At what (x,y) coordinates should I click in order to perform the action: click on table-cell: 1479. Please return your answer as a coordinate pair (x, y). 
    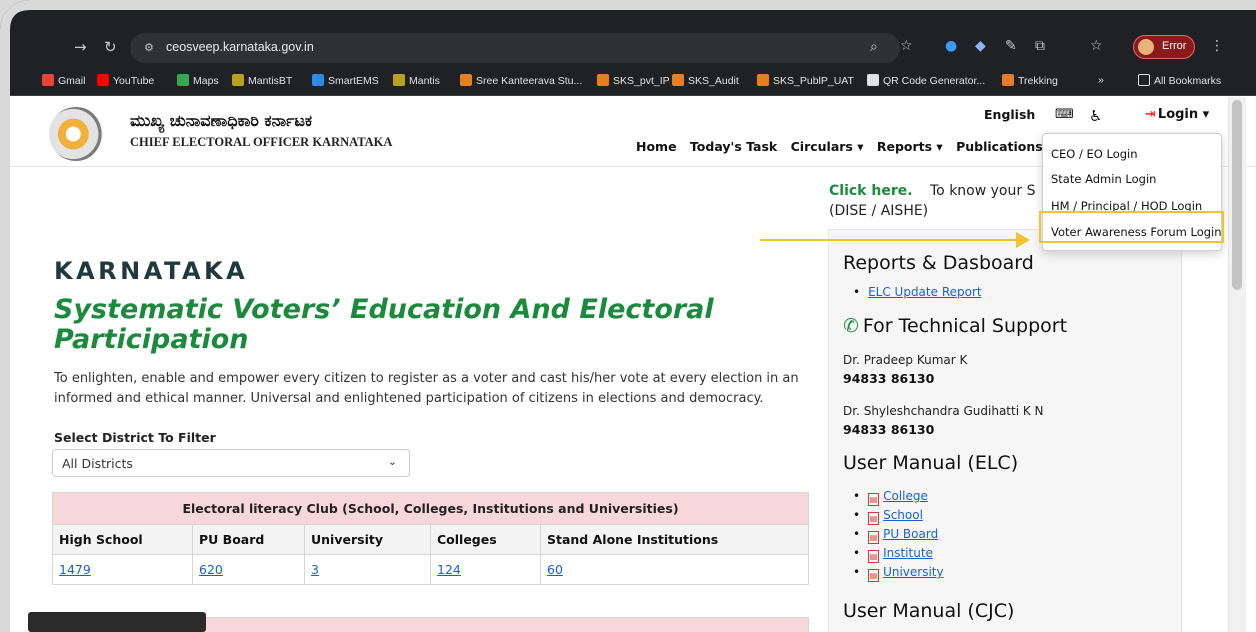
    Looking at the image, I should click on (122, 569).